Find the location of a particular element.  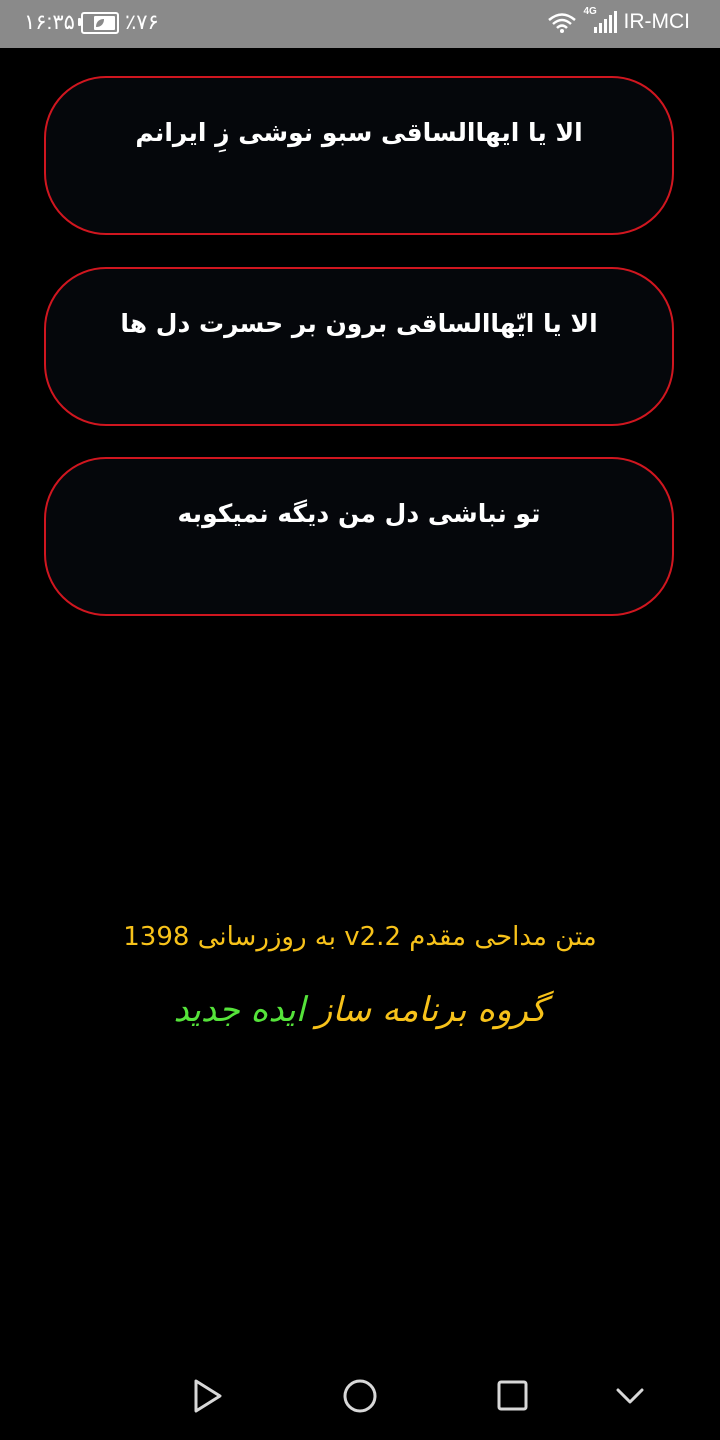

list-item: الا یا ایهاالساقی سبو نوشی زِ ایرانم is located at coordinates (359, 155).